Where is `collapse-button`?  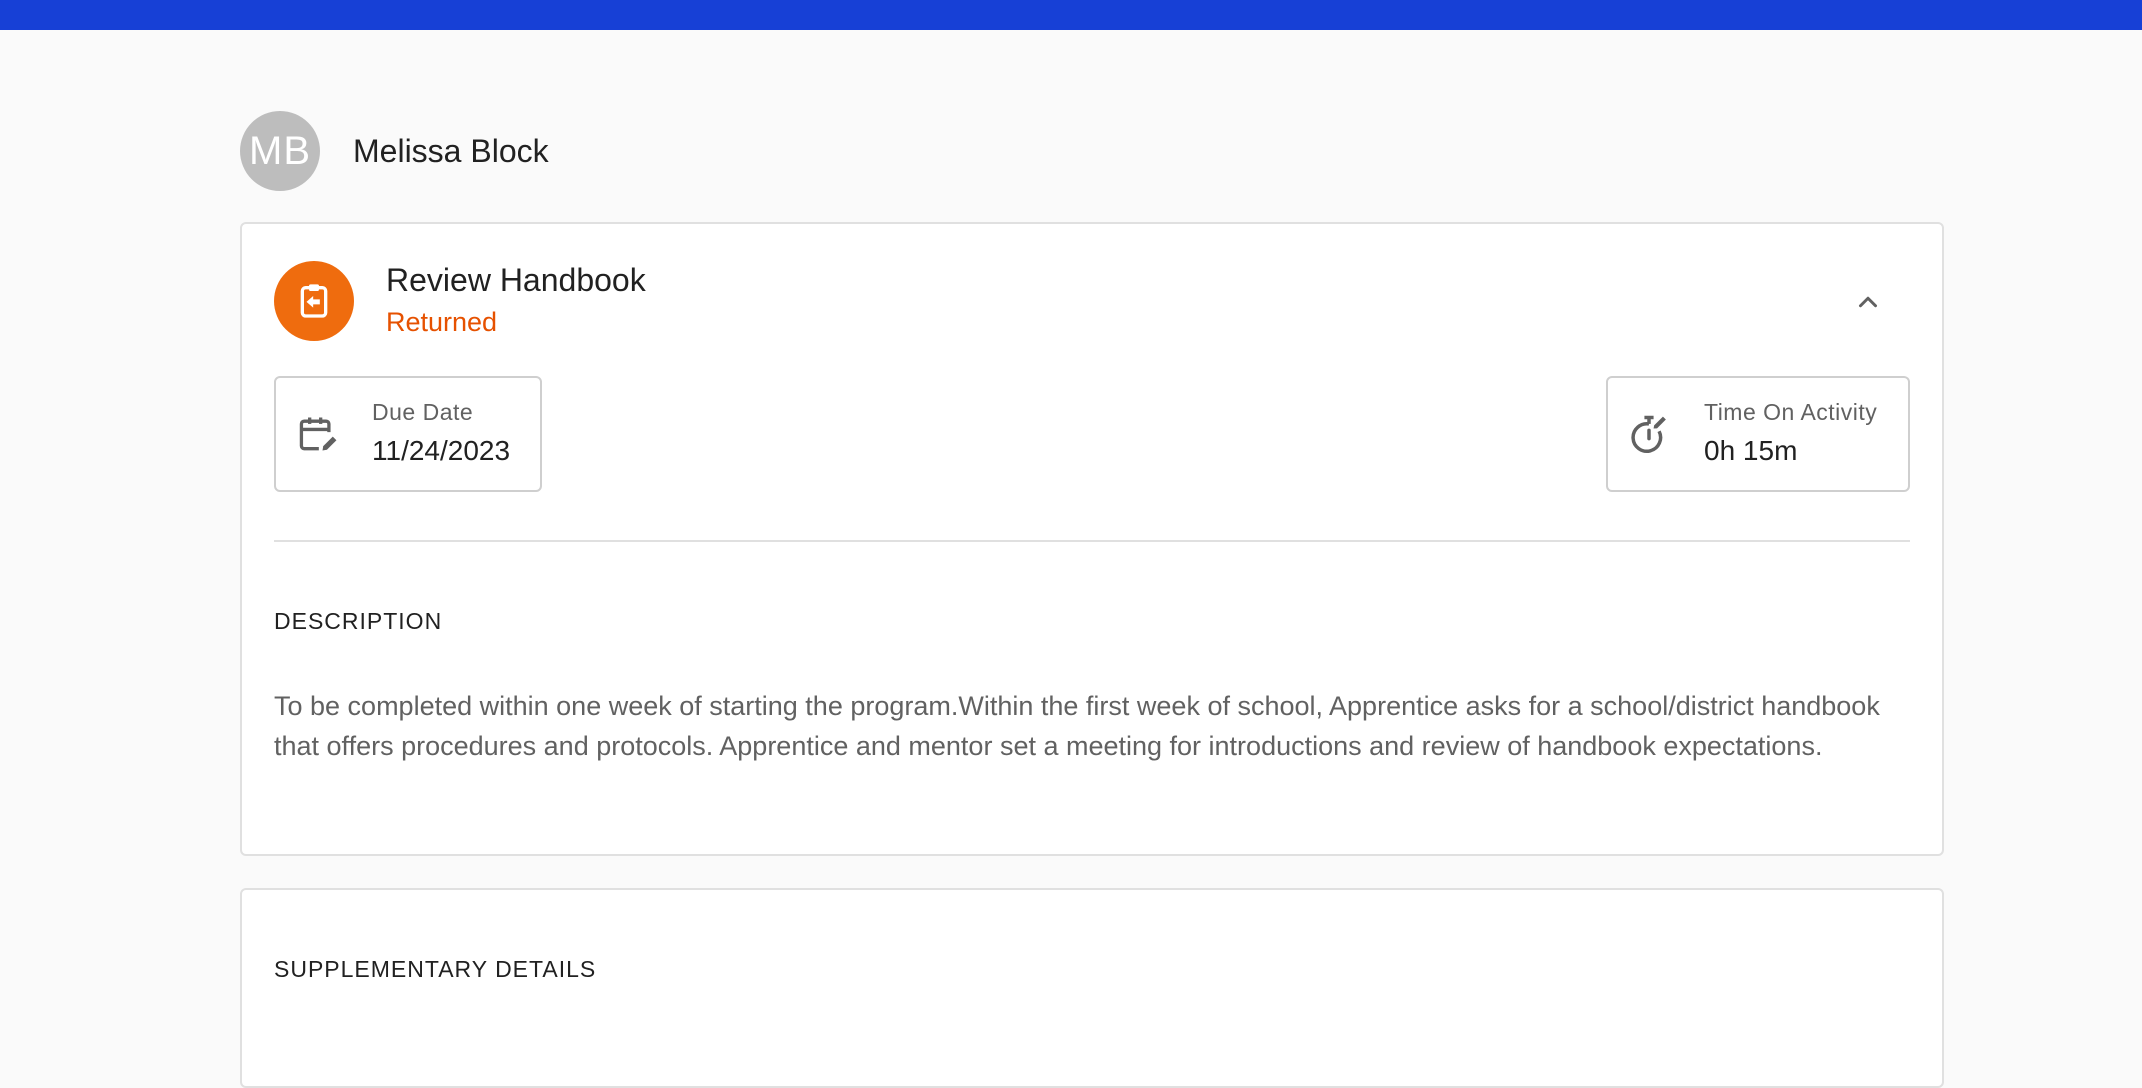
collapse-button is located at coordinates (1868, 302).